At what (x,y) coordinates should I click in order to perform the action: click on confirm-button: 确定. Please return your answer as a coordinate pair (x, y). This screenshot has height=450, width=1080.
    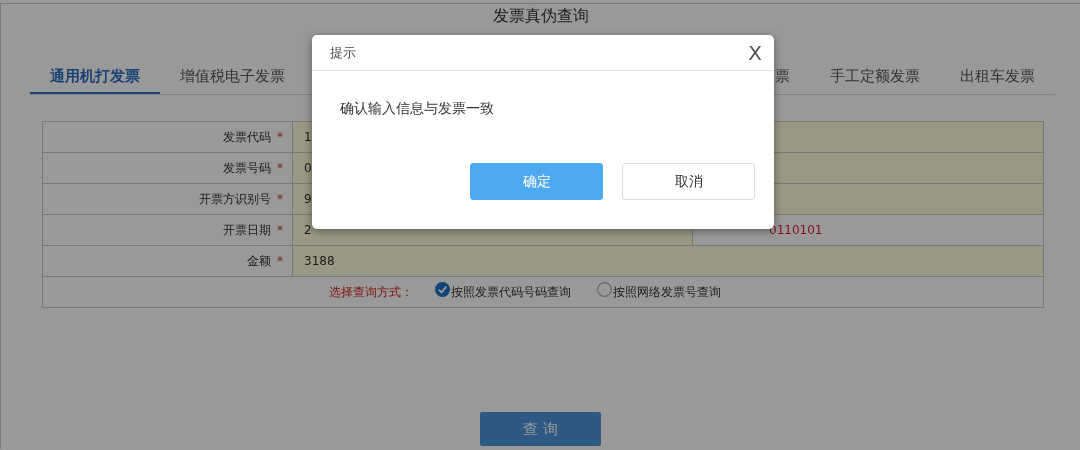
    Looking at the image, I should click on (536, 181).